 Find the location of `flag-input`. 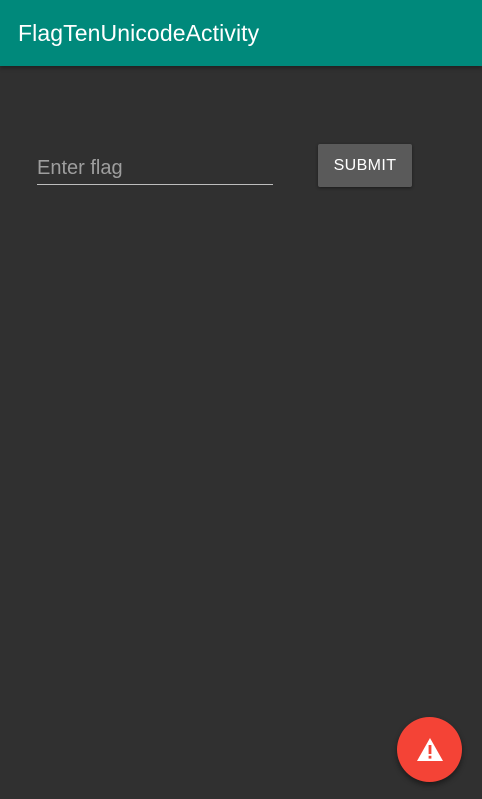

flag-input is located at coordinates (155, 168).